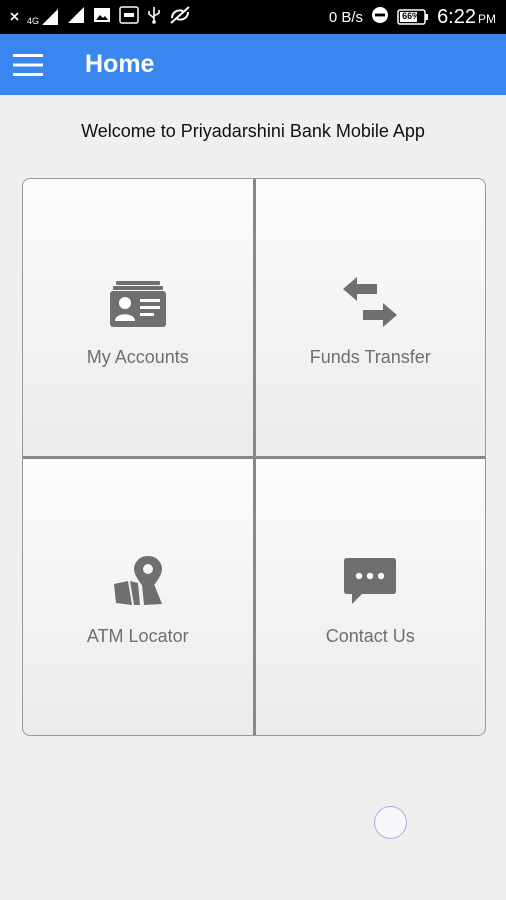 The image size is (506, 900). I want to click on status-bar-right: 0 B/s 66% 6:22 PM, so click(412, 17).